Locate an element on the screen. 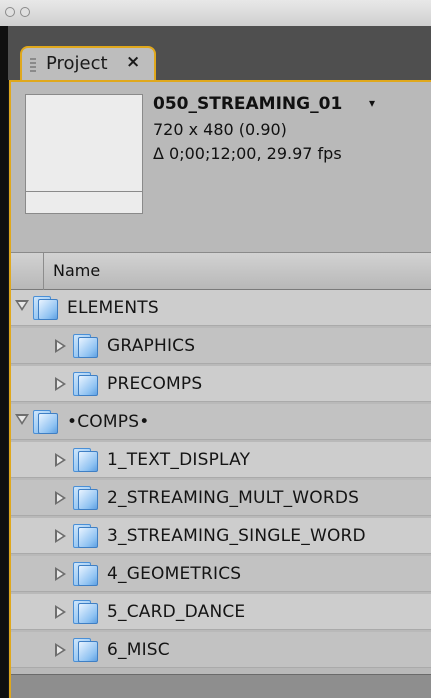 This screenshot has width=431, height=698. tree-subfolder-row: 1_TEXT_DISPLAY is located at coordinates (221, 460).